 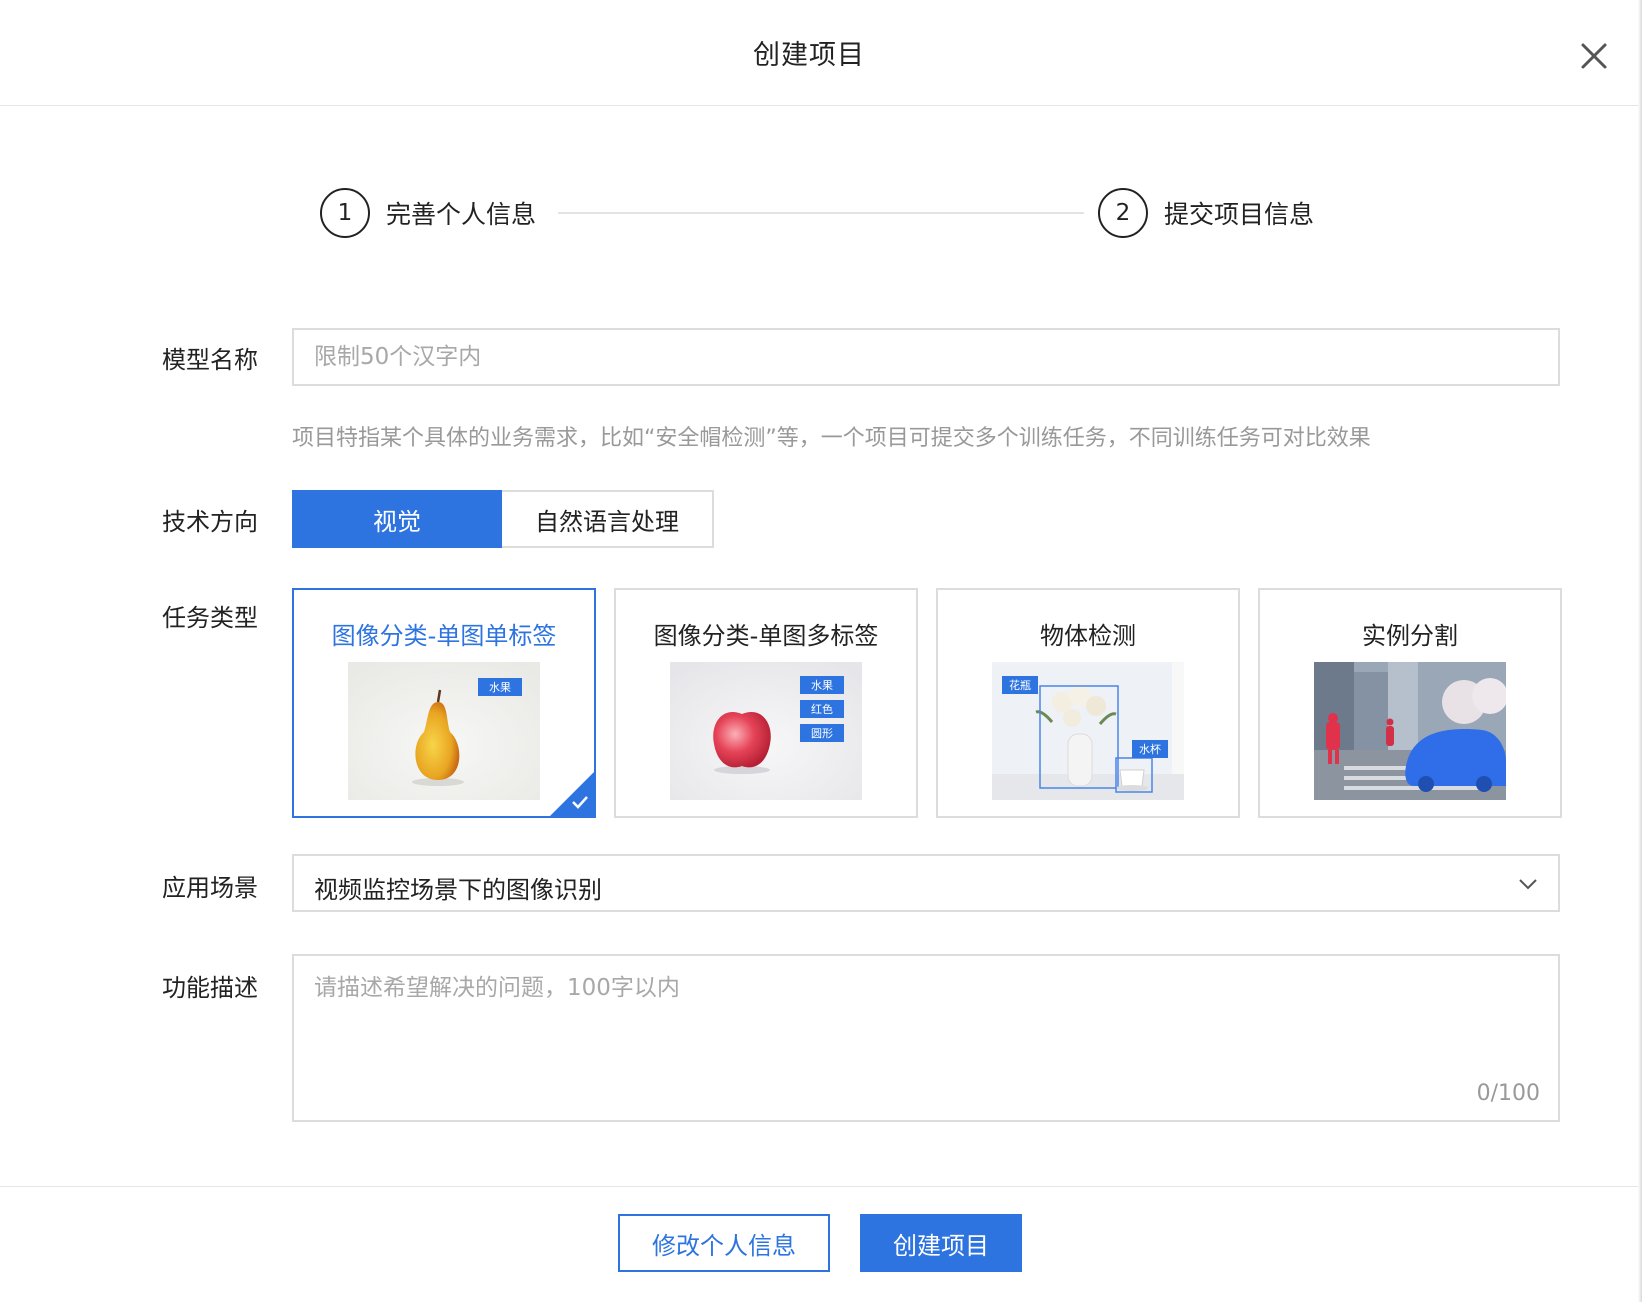 I want to click on image-tag: 圆形, so click(x=822, y=733).